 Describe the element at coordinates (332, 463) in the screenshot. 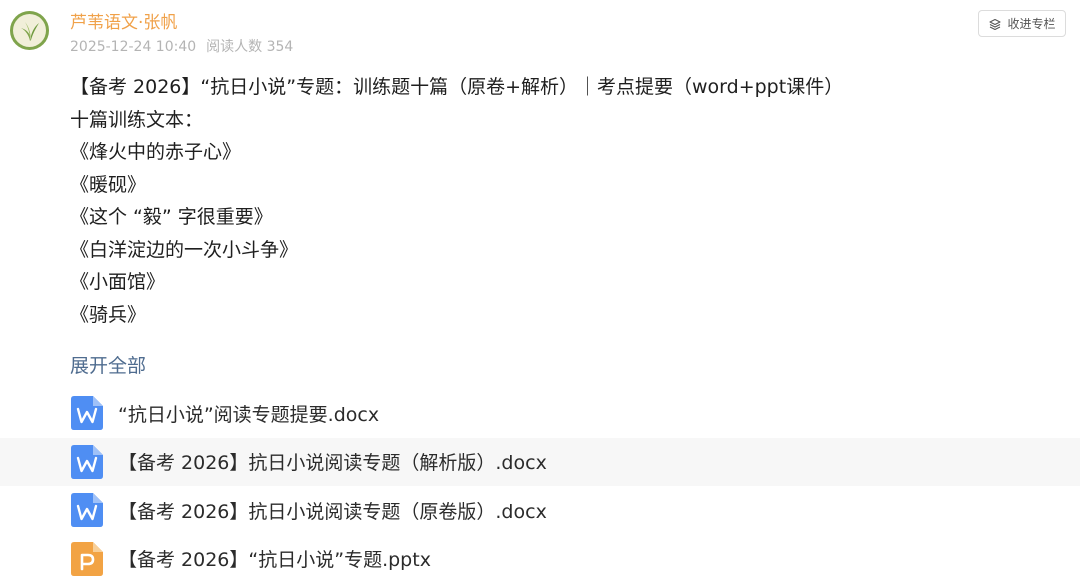

I see `attachment-name: 【备考 2026】抗日小说阅读专题（解析版）.docx` at that location.